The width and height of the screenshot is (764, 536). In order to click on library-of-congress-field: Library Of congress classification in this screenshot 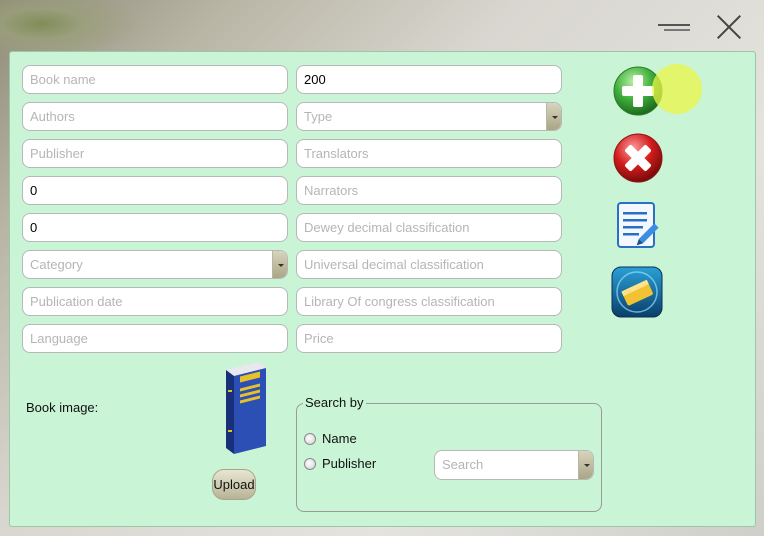, I will do `click(429, 301)`.